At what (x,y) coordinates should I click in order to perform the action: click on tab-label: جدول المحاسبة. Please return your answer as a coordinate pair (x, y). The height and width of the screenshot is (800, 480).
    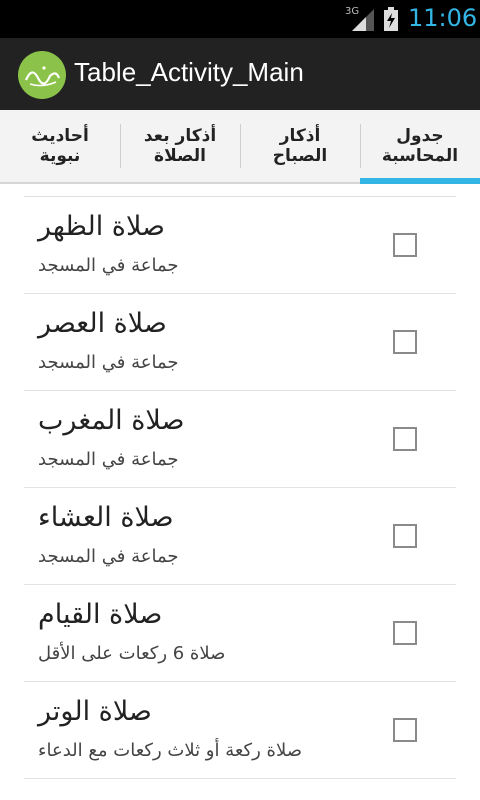
    Looking at the image, I should click on (420, 146).